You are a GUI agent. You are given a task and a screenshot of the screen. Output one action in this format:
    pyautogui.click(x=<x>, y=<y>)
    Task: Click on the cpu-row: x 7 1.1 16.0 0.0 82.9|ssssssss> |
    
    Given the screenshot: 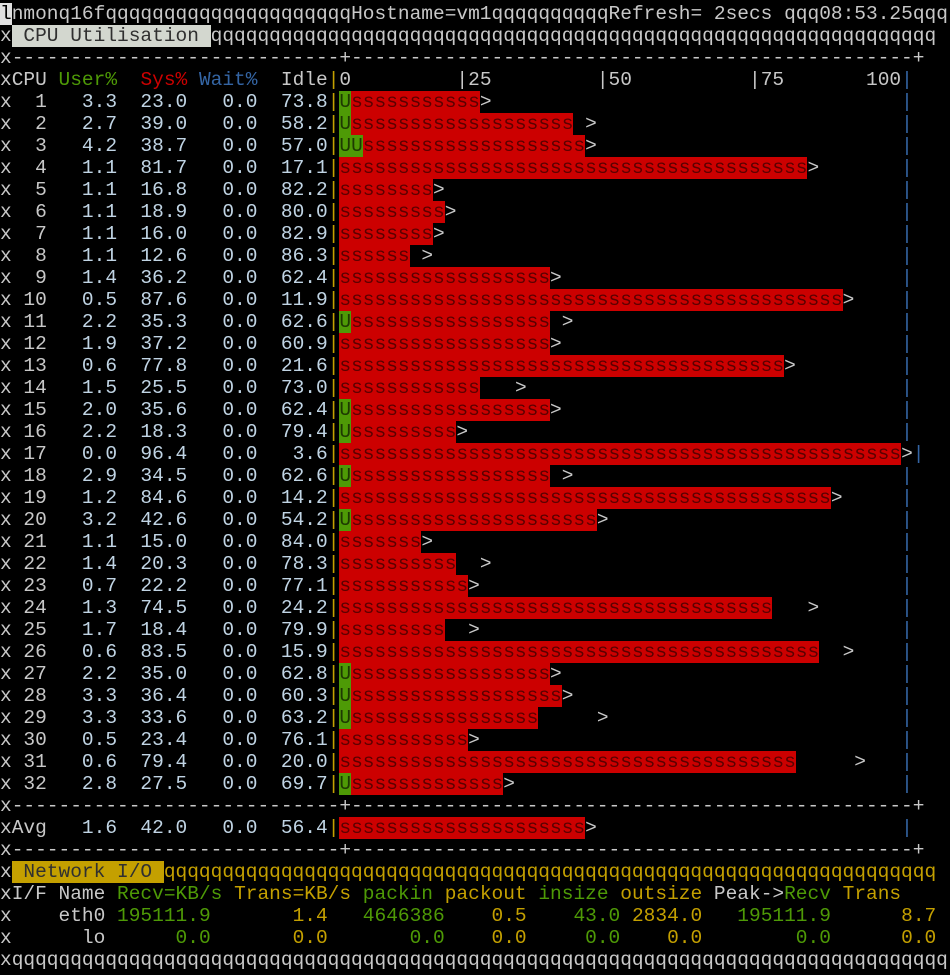 What is the action you would take?
    pyautogui.click(x=474, y=234)
    